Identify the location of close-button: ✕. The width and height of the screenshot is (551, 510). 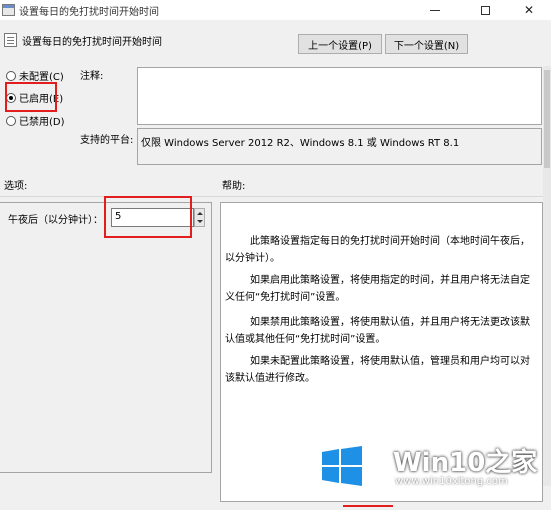
(529, 10).